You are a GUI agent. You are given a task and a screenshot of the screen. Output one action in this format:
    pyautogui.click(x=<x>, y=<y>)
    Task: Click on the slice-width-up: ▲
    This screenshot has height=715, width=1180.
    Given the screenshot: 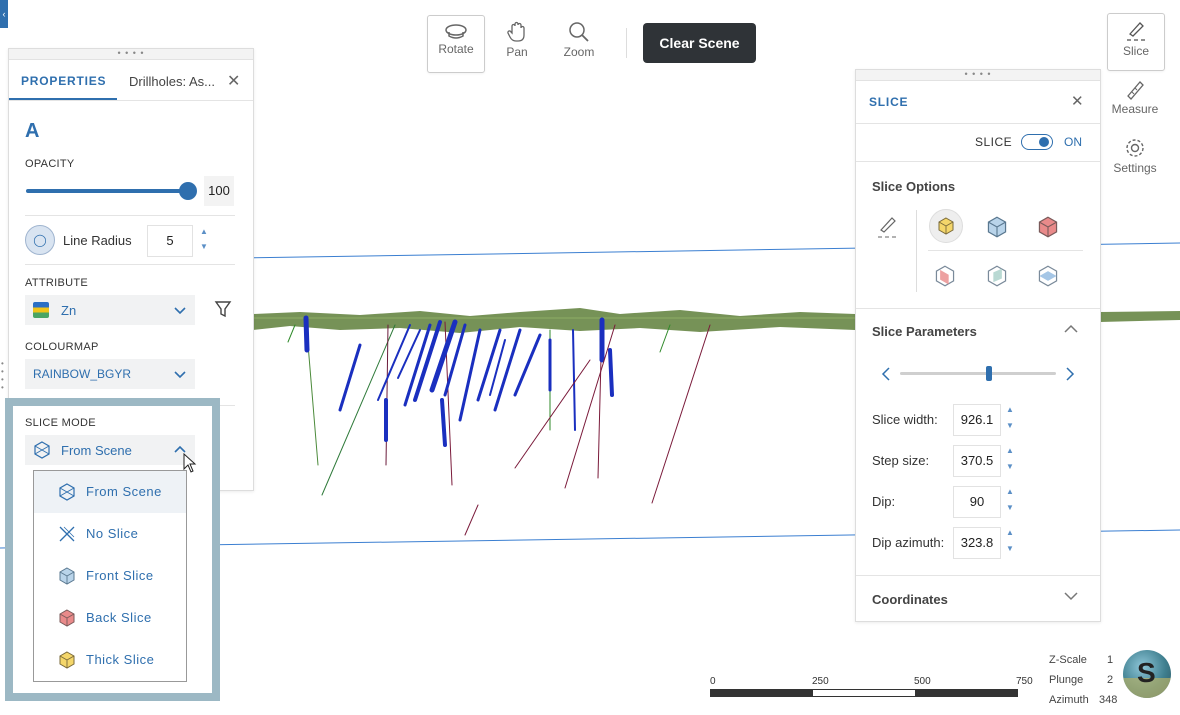 What is the action you would take?
    pyautogui.click(x=1010, y=410)
    